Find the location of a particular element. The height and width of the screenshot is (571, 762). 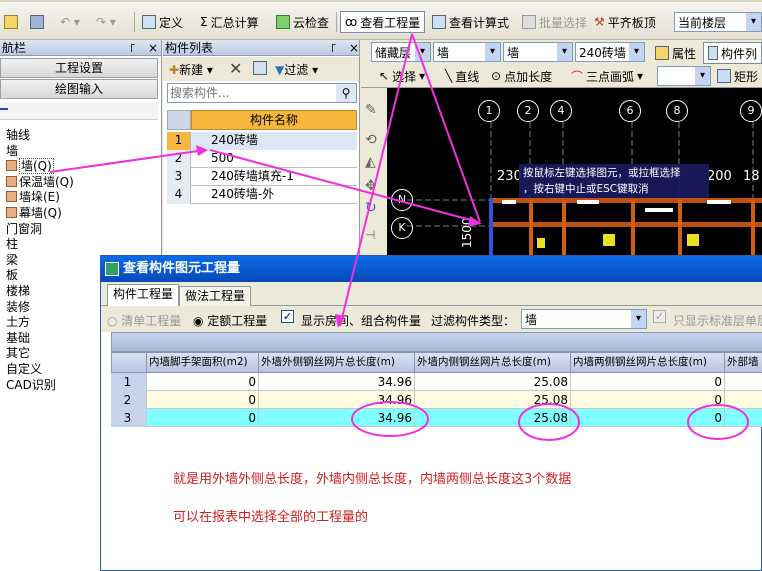

arrow-heads is located at coordinates (339, 236).